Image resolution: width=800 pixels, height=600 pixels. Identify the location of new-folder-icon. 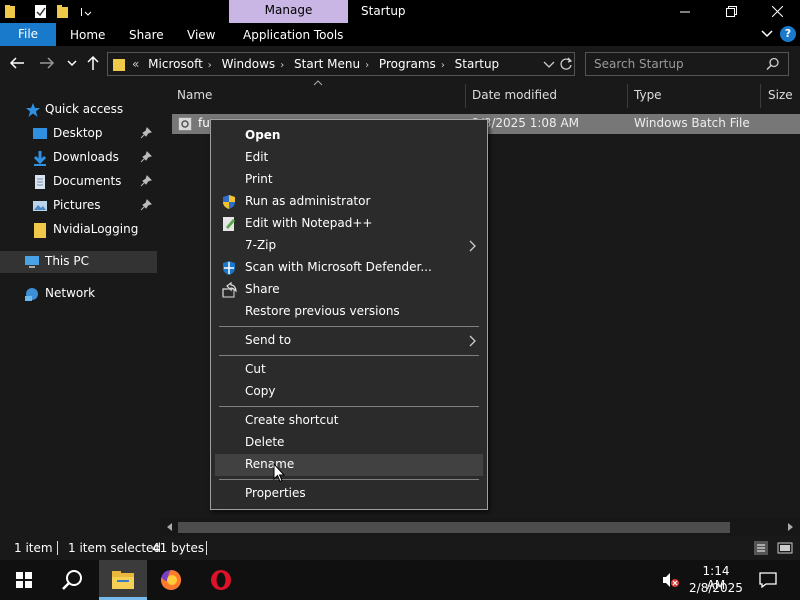
(63, 11).